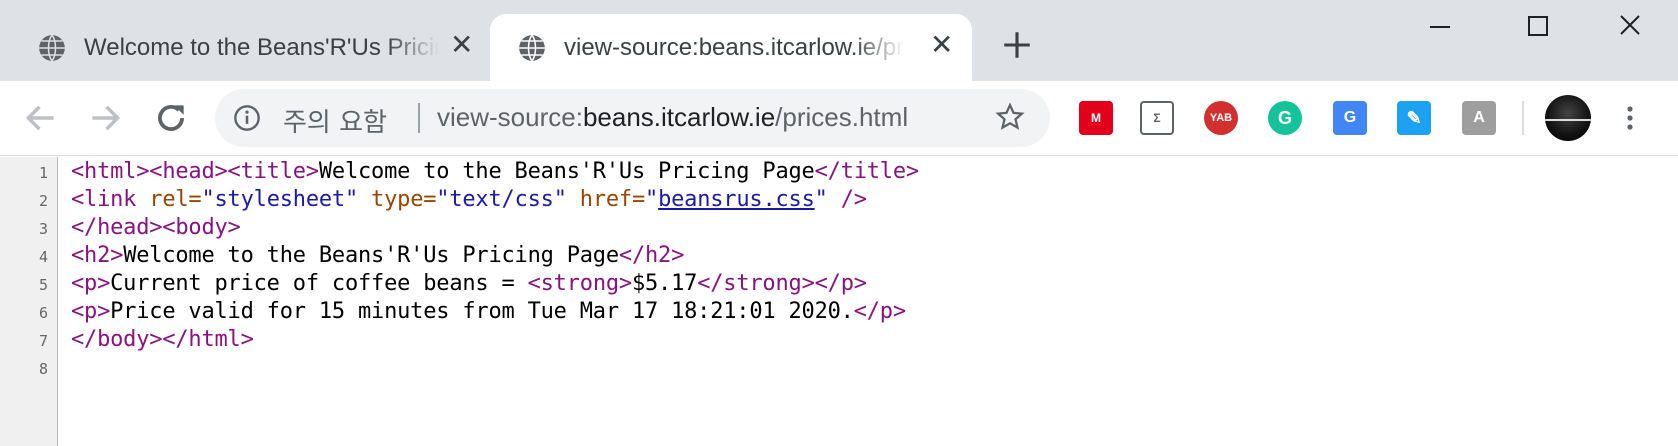 The width and height of the screenshot is (1678, 446). What do you see at coordinates (110, 199) in the screenshot?
I see `html-tag: <link` at bounding box center [110, 199].